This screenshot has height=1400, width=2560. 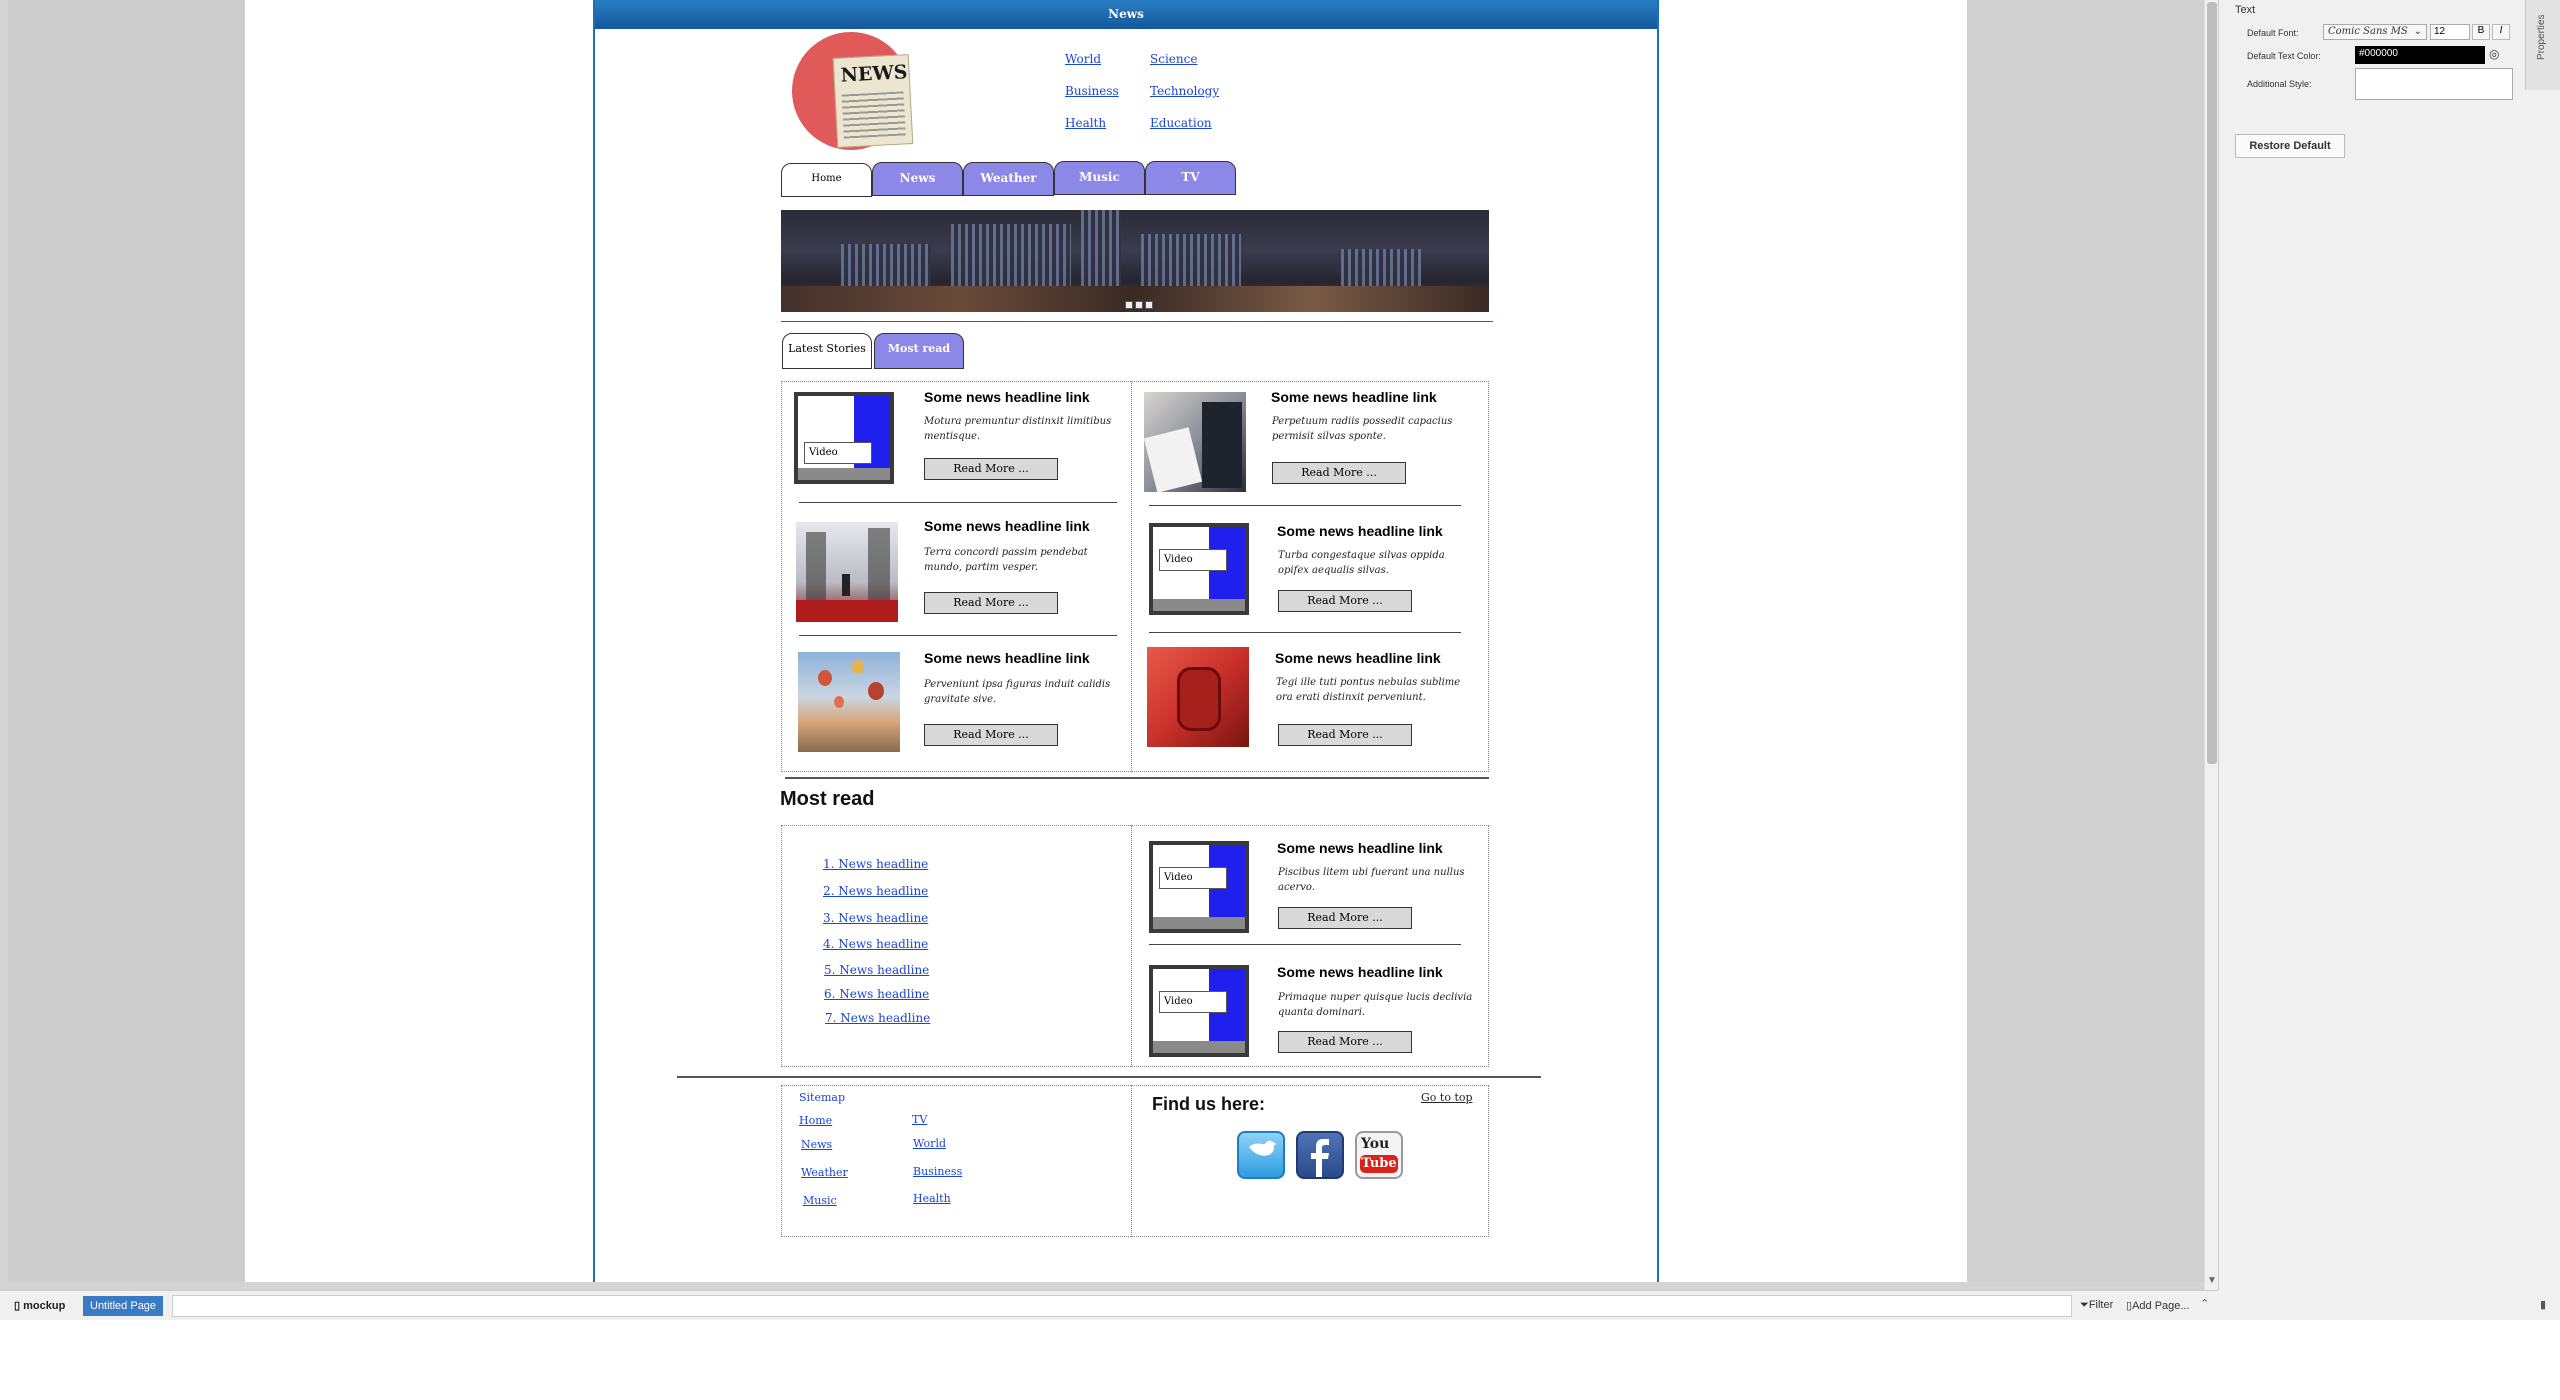 I want to click on banner-image-carousel, so click(x=1135, y=261).